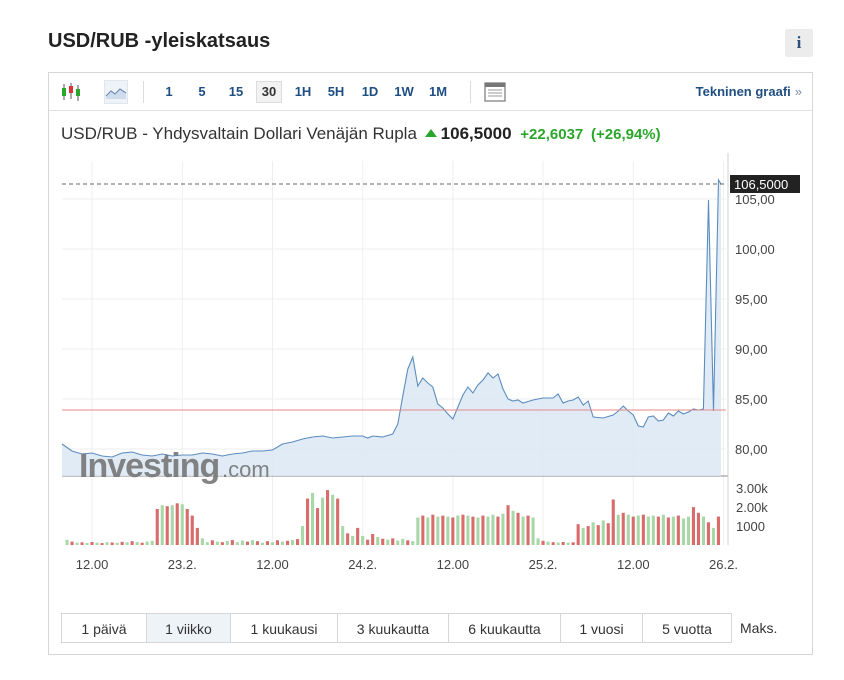 This screenshot has height=680, width=844. Describe the element at coordinates (723, 564) in the screenshot. I see `time-tick-label: 26.2.` at that location.